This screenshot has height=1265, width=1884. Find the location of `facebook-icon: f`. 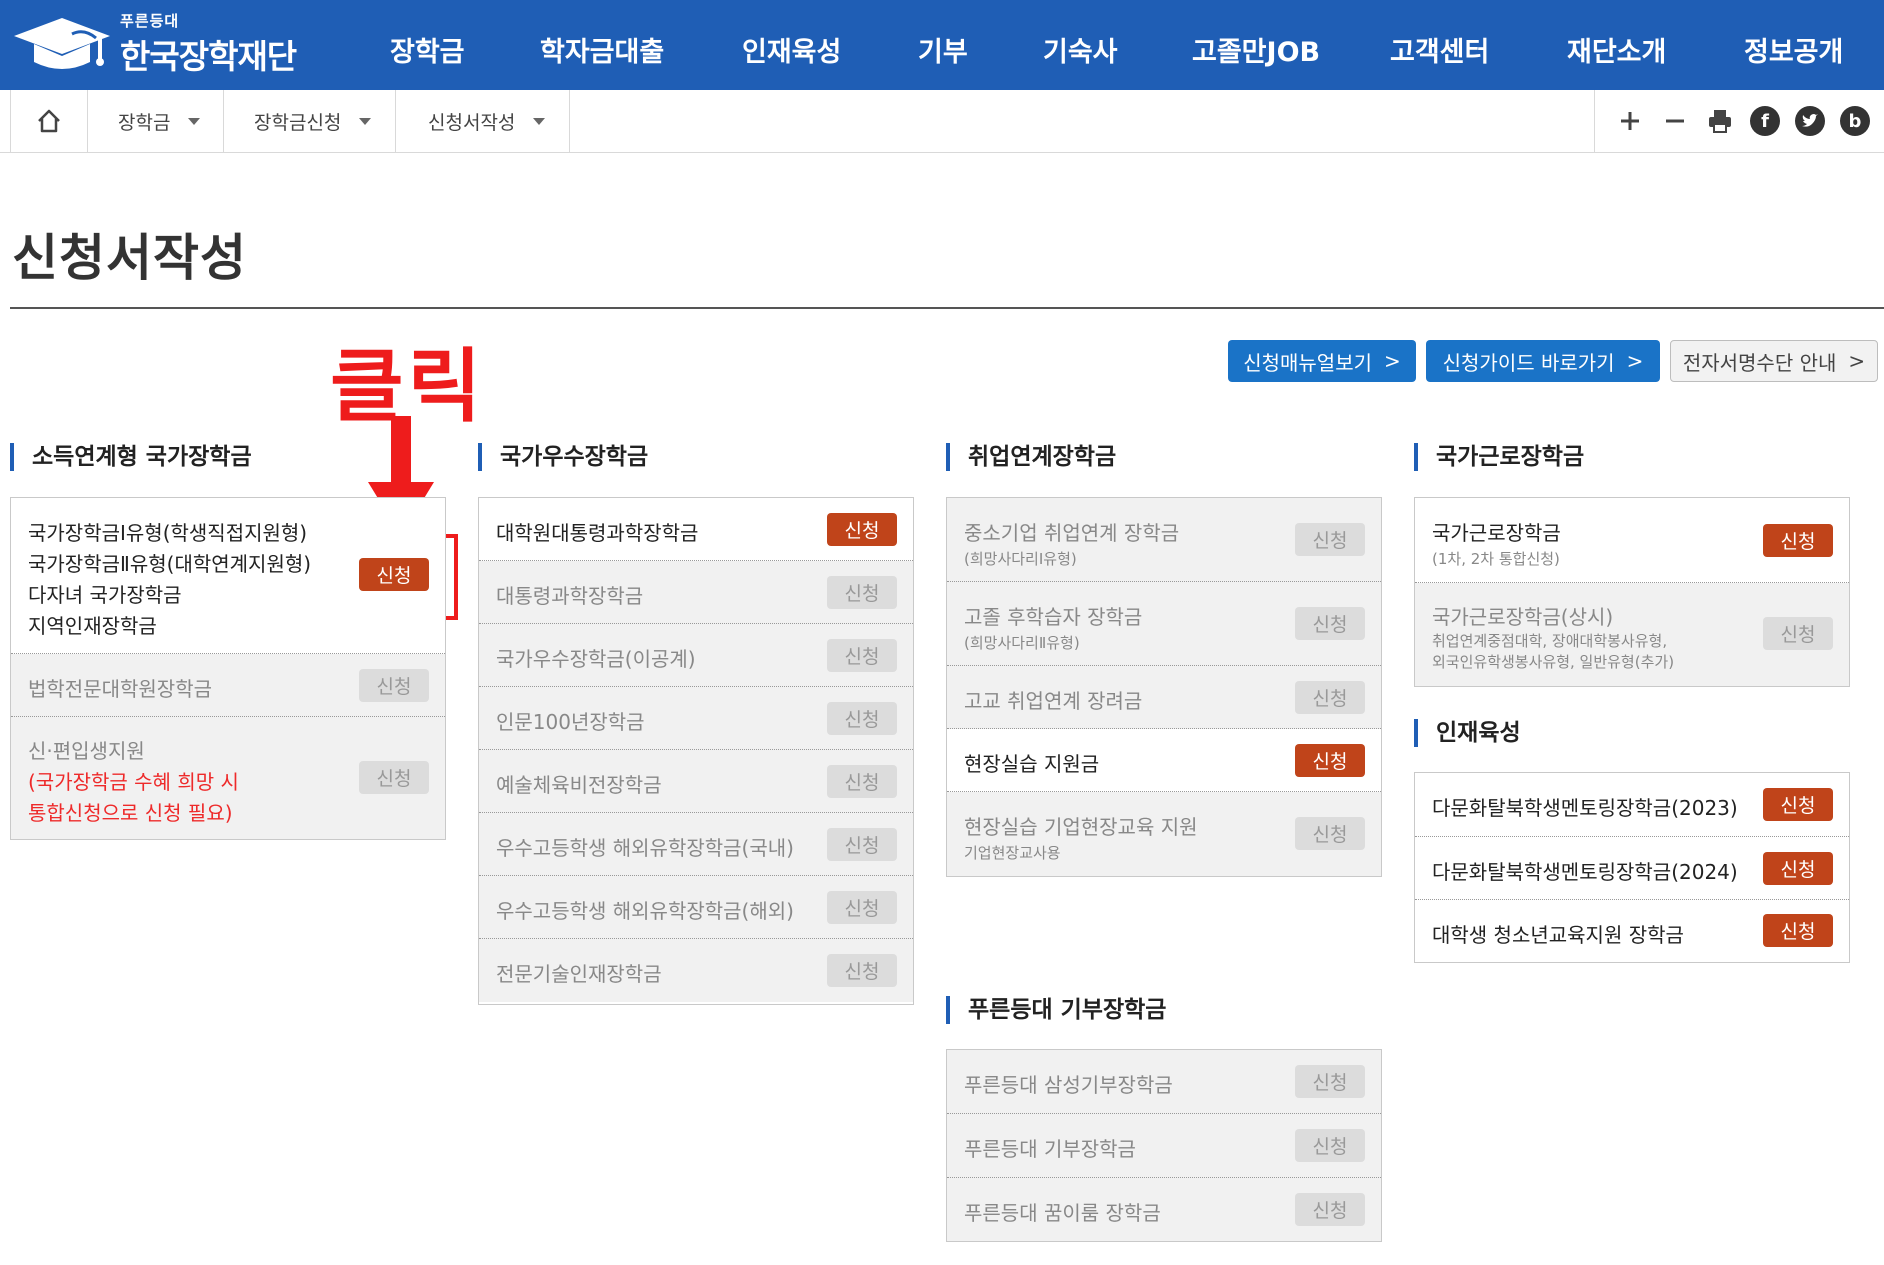

facebook-icon: f is located at coordinates (1765, 121).